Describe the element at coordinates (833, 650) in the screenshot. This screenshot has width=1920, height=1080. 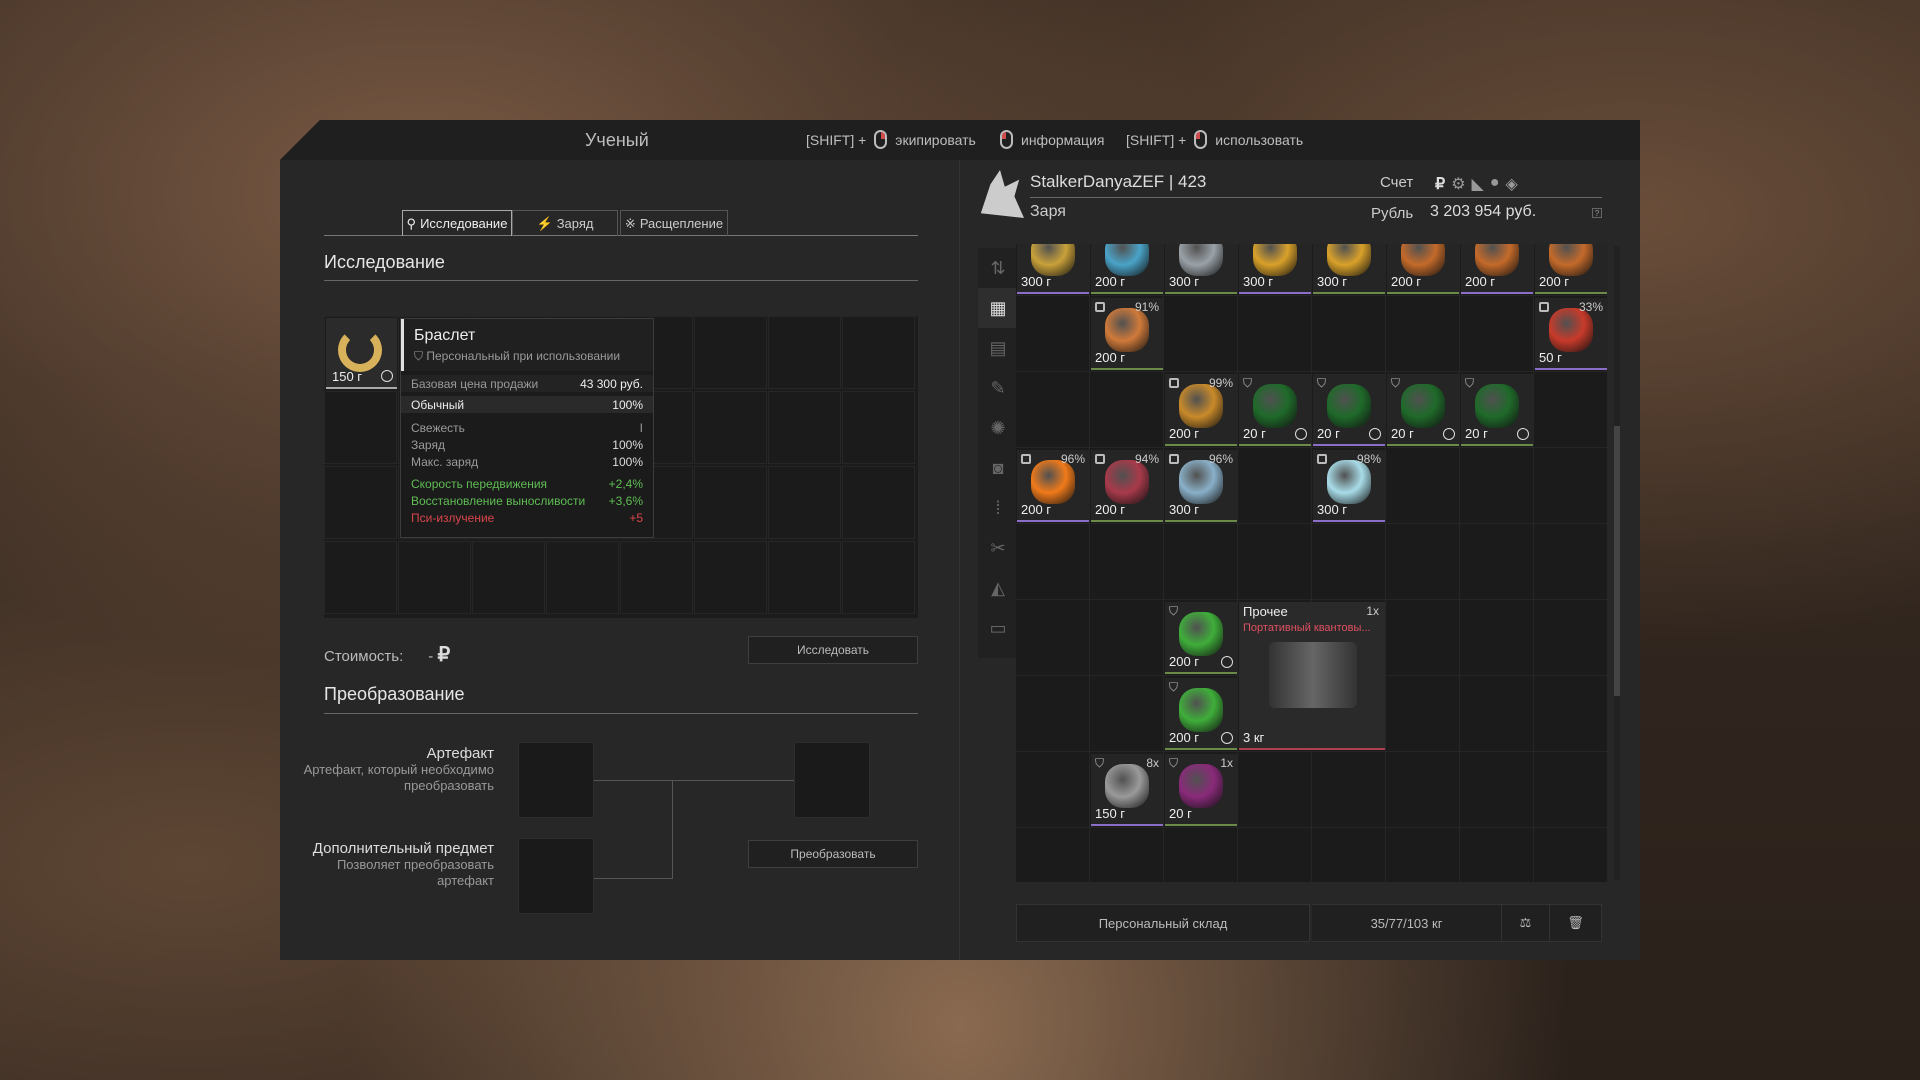
I see `research-button: Исследовать` at that location.